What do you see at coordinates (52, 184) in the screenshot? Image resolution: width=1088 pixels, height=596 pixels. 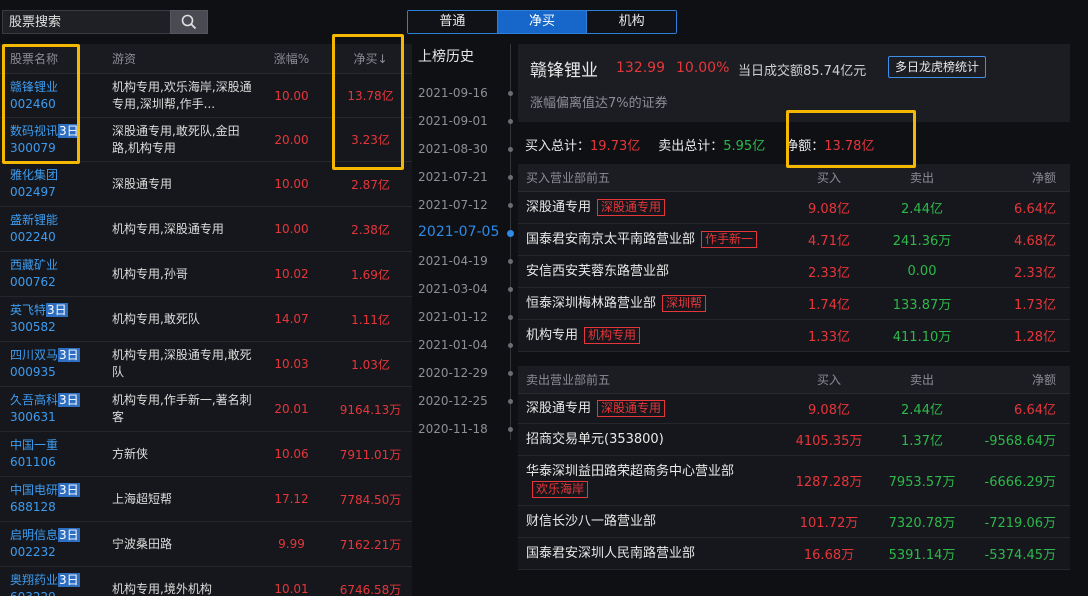 I see `stock-cell: 雅化集团 002497` at bounding box center [52, 184].